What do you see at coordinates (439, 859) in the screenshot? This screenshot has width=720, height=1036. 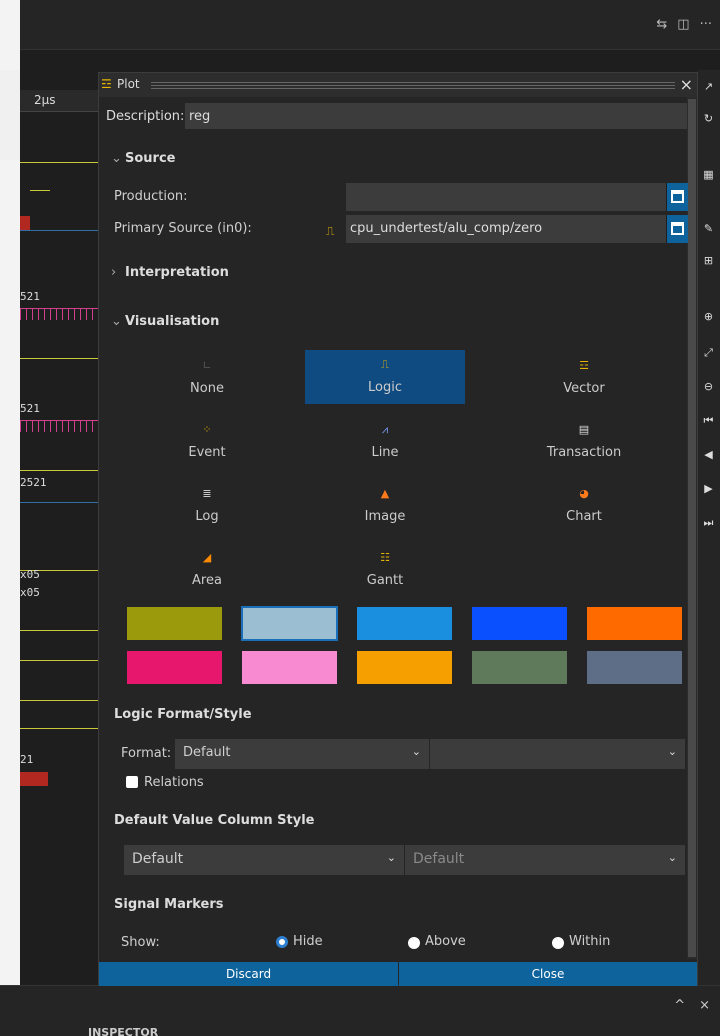 I see `value-column-right: Default` at bounding box center [439, 859].